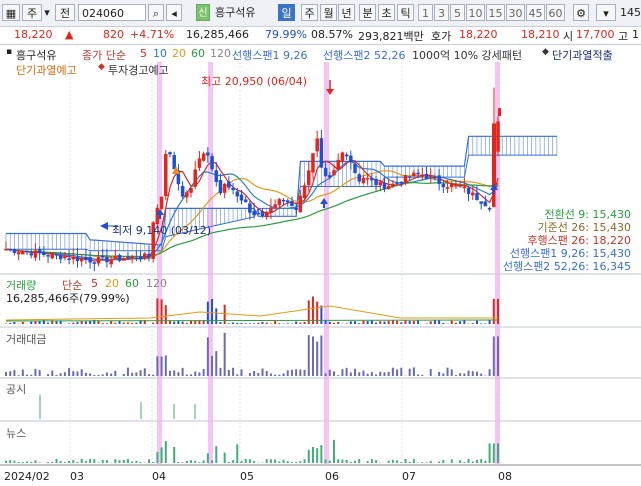 The image size is (641, 486). I want to click on legend-ma-10: 10, so click(160, 53).